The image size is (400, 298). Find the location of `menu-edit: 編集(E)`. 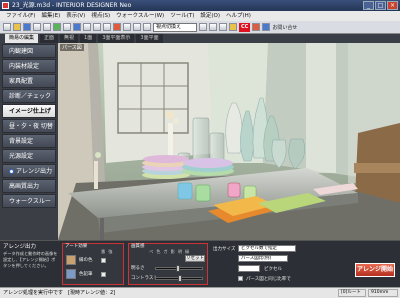

menu-edit: 編集(E) is located at coordinates (50, 16).